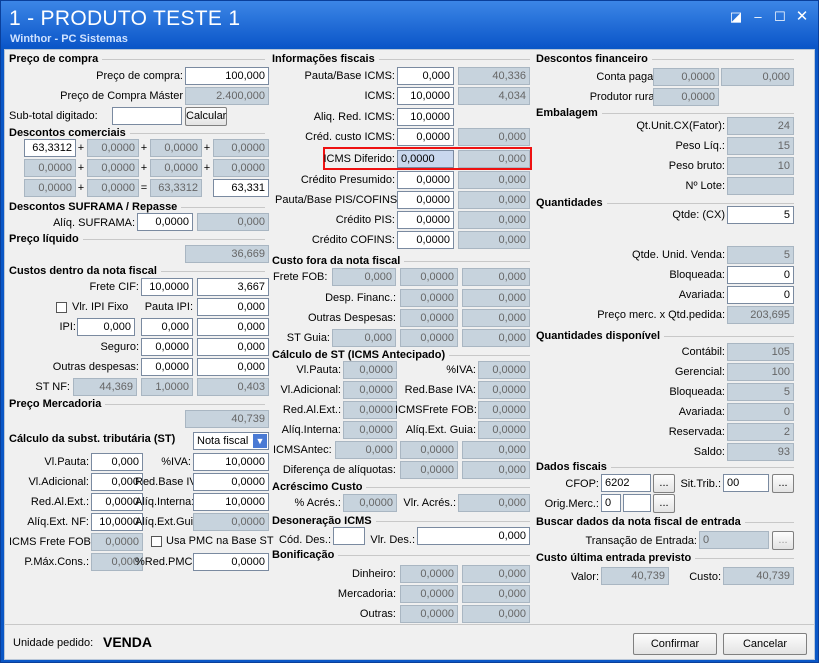 This screenshot has height=663, width=819. What do you see at coordinates (765, 644) in the screenshot?
I see `cancelar-button: Cancelar` at bounding box center [765, 644].